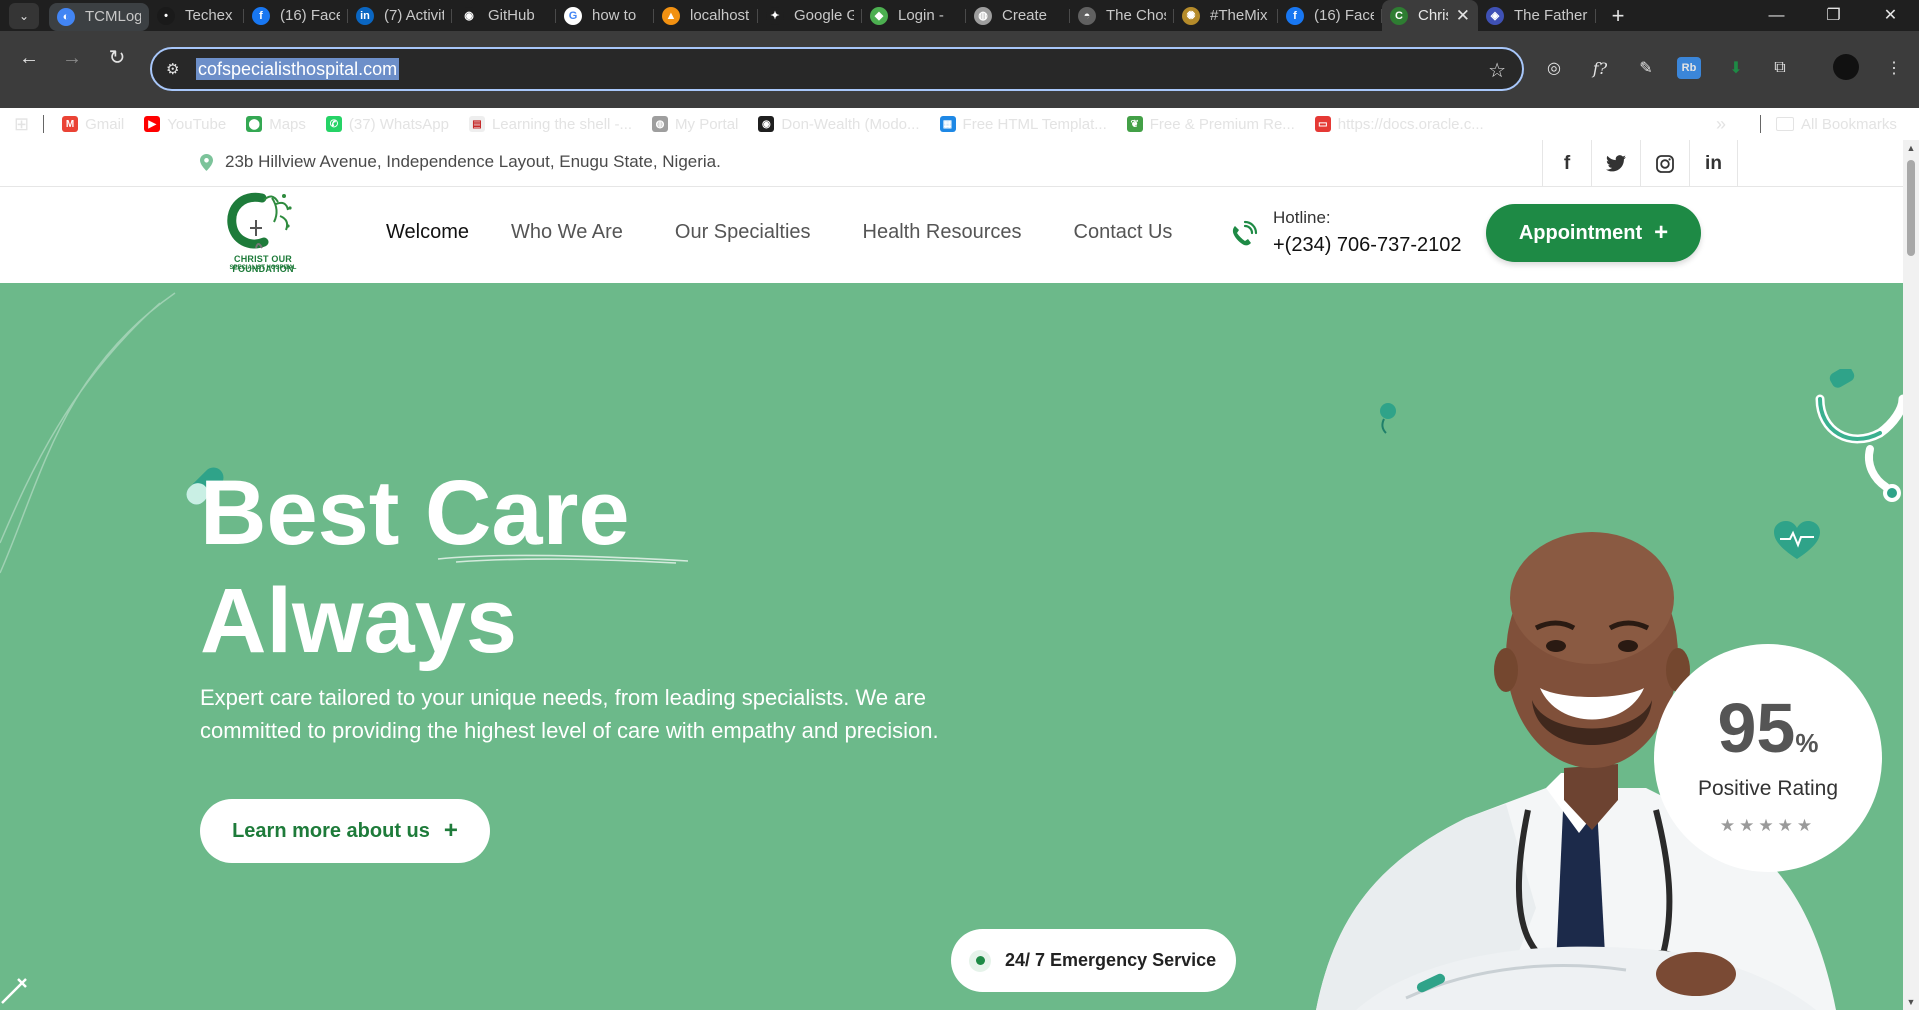 This screenshot has height=1015, width=1919. I want to click on tab-favicon-icon: f, so click(261, 15).